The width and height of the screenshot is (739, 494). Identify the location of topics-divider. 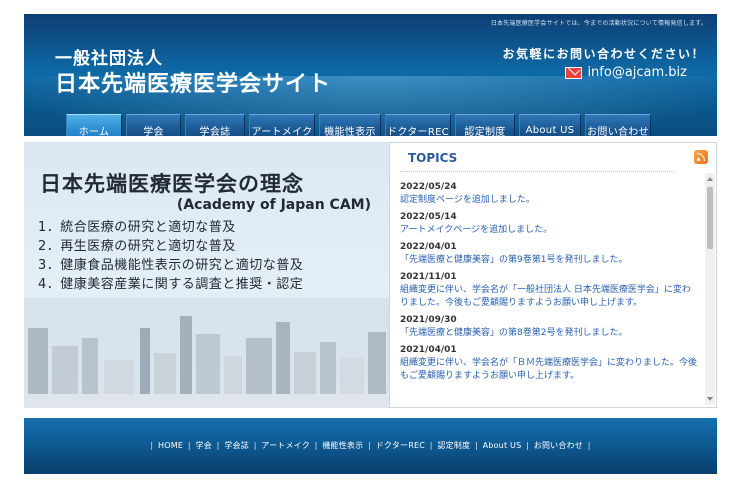
(537, 171).